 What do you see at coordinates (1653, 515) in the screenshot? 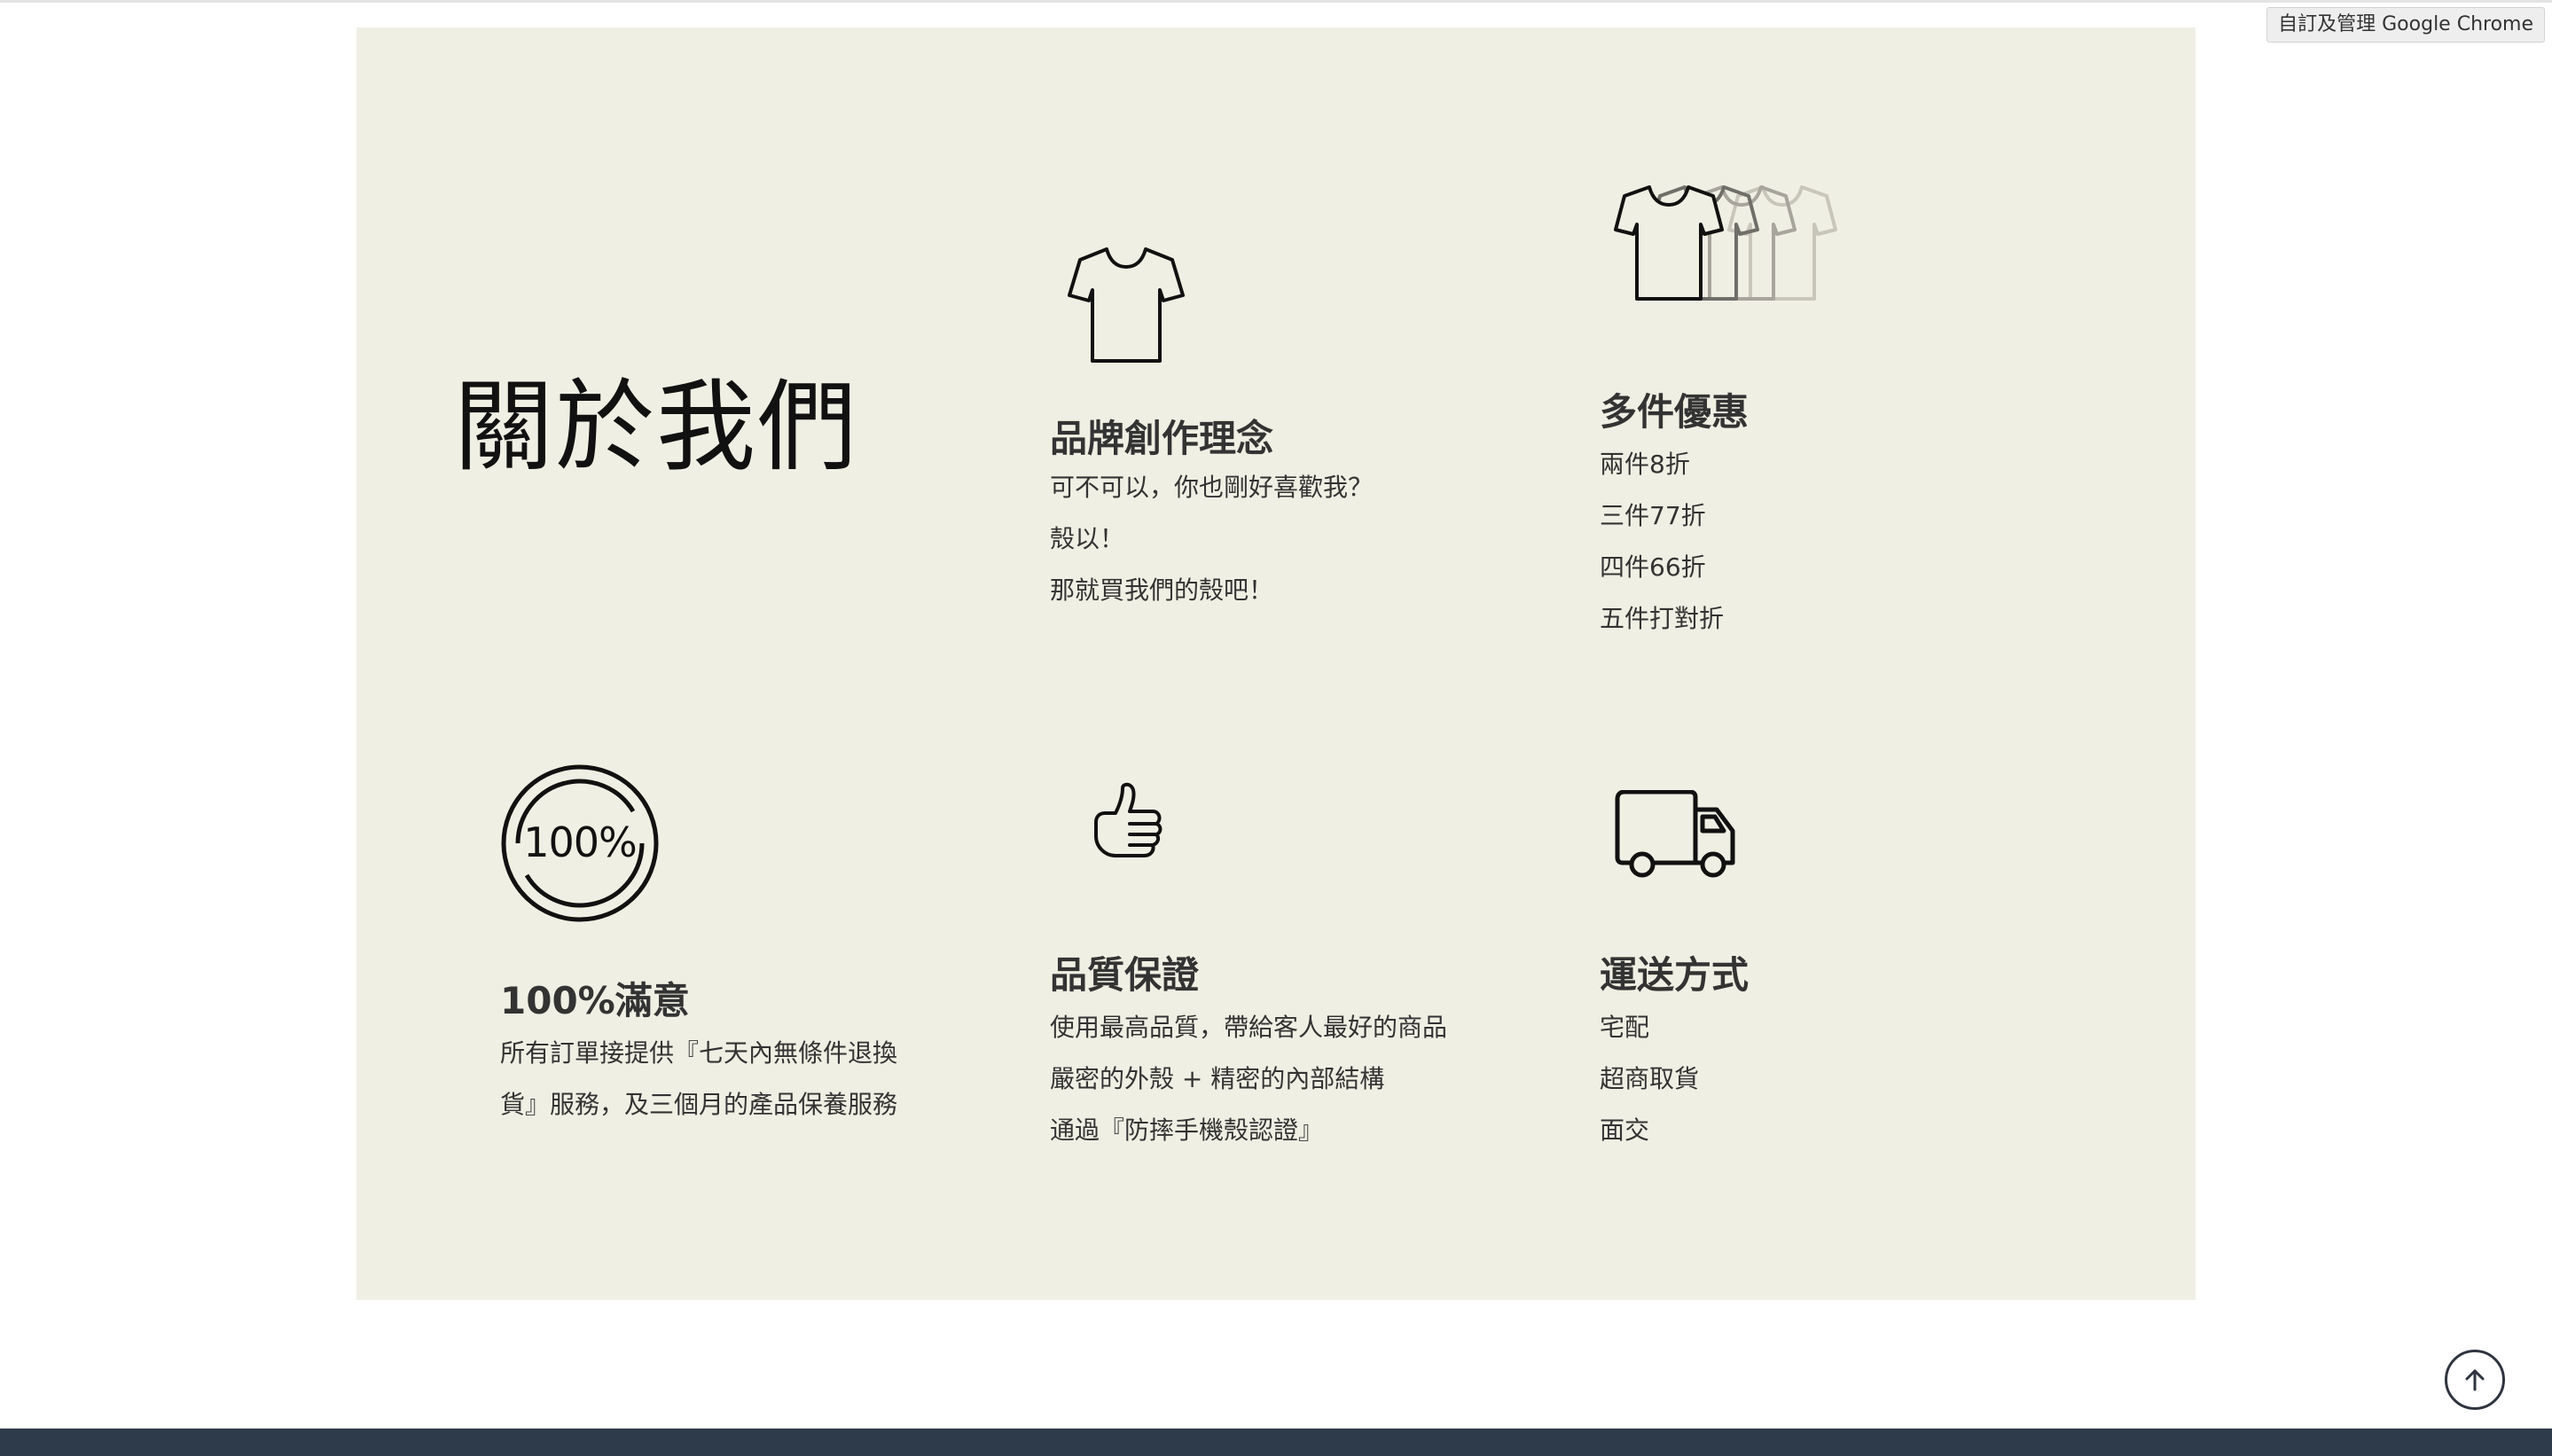
I see `feature-line: 三件77折` at bounding box center [1653, 515].